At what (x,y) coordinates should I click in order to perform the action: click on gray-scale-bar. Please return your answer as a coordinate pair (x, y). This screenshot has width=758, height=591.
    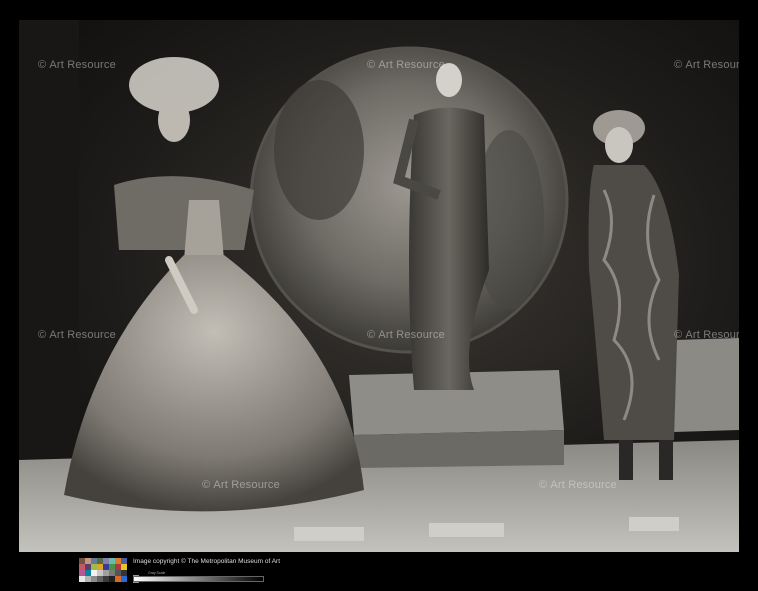
    Looking at the image, I should click on (198, 579).